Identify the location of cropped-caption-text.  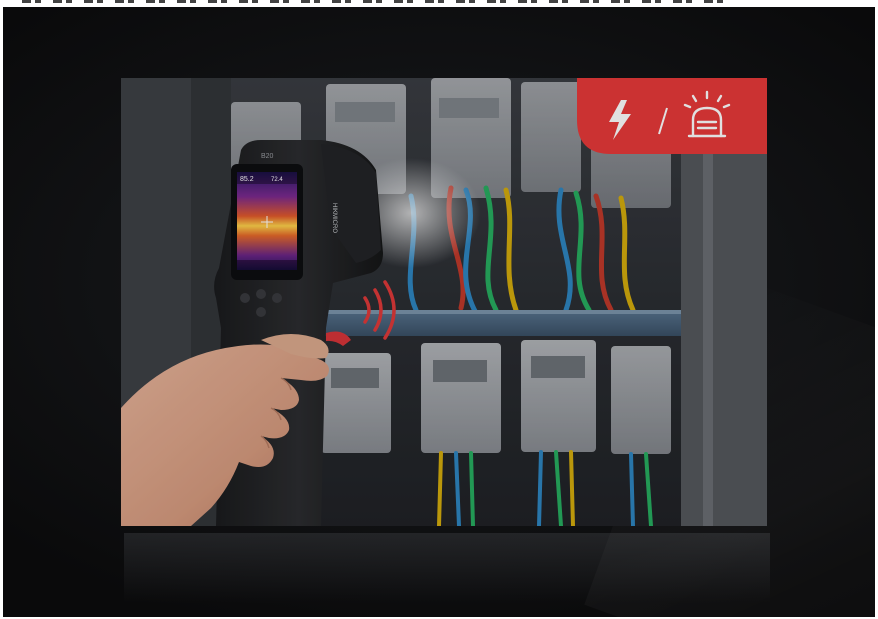
(377, 1).